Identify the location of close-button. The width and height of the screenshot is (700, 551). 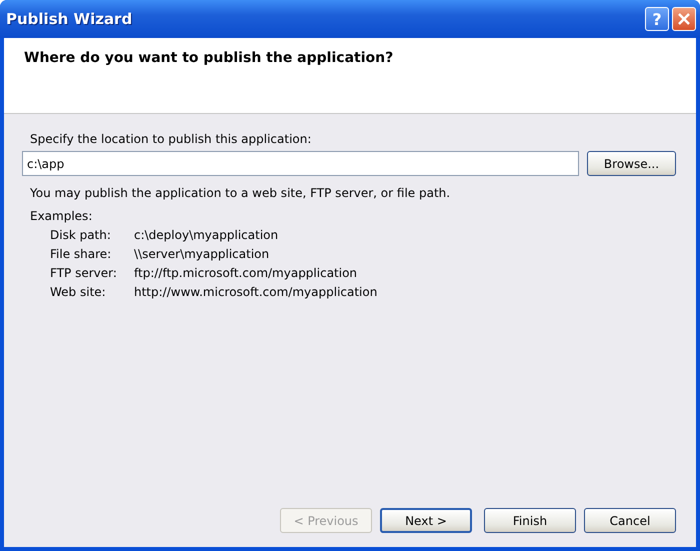
(684, 19).